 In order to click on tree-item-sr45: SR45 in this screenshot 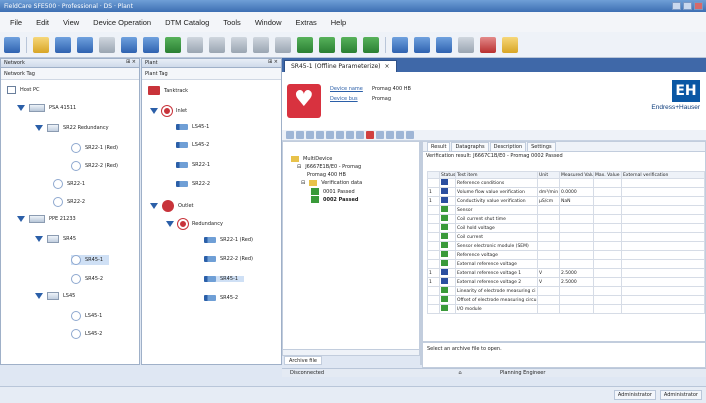, I will do `click(55, 239)`.